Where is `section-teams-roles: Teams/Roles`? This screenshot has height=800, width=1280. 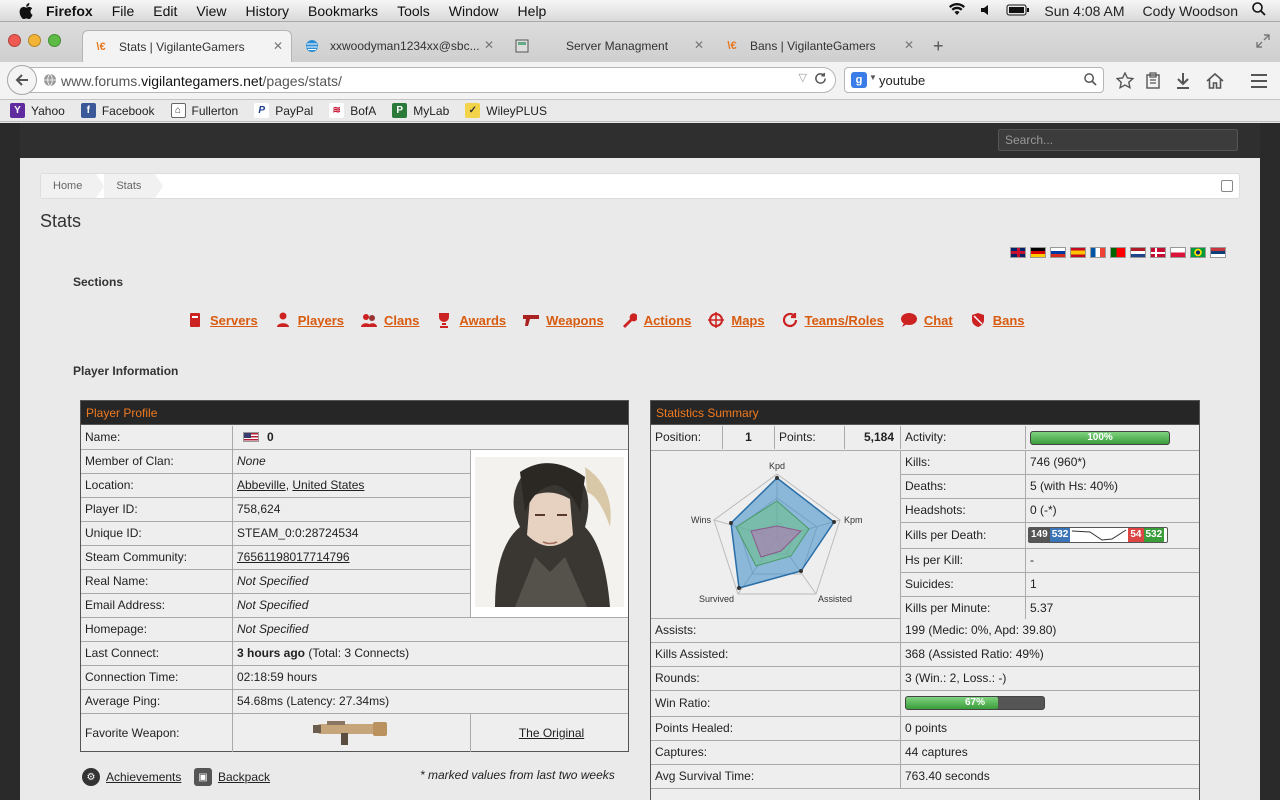
section-teams-roles: Teams/Roles is located at coordinates (832, 320).